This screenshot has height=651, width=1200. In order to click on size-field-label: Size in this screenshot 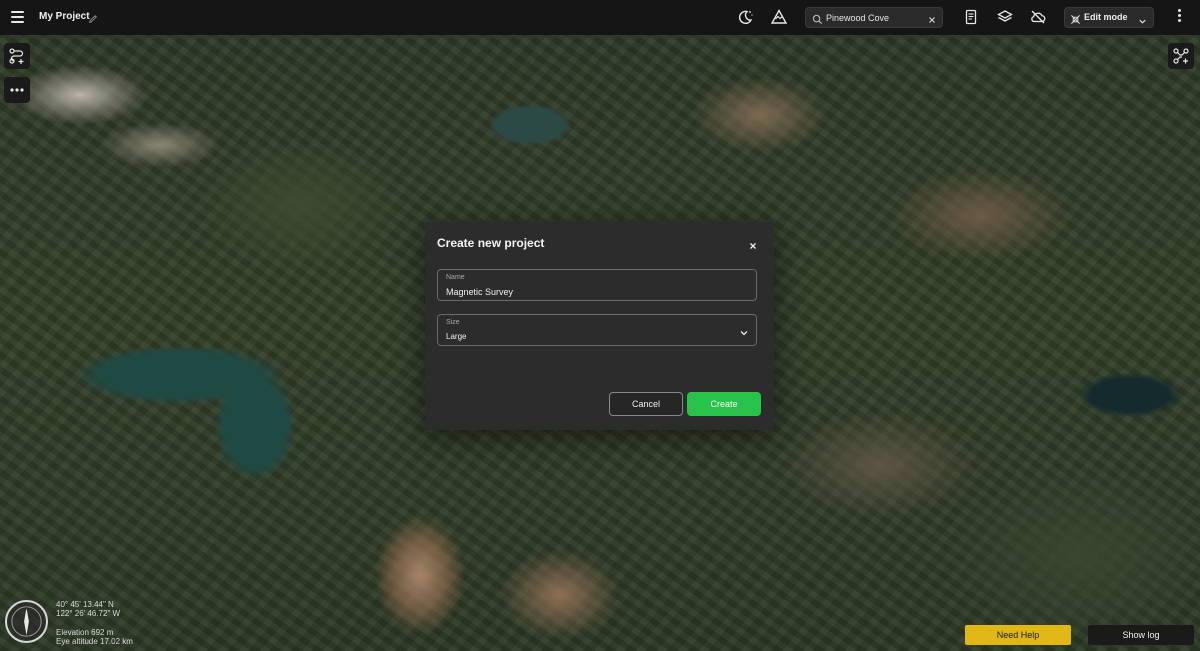, I will do `click(453, 322)`.